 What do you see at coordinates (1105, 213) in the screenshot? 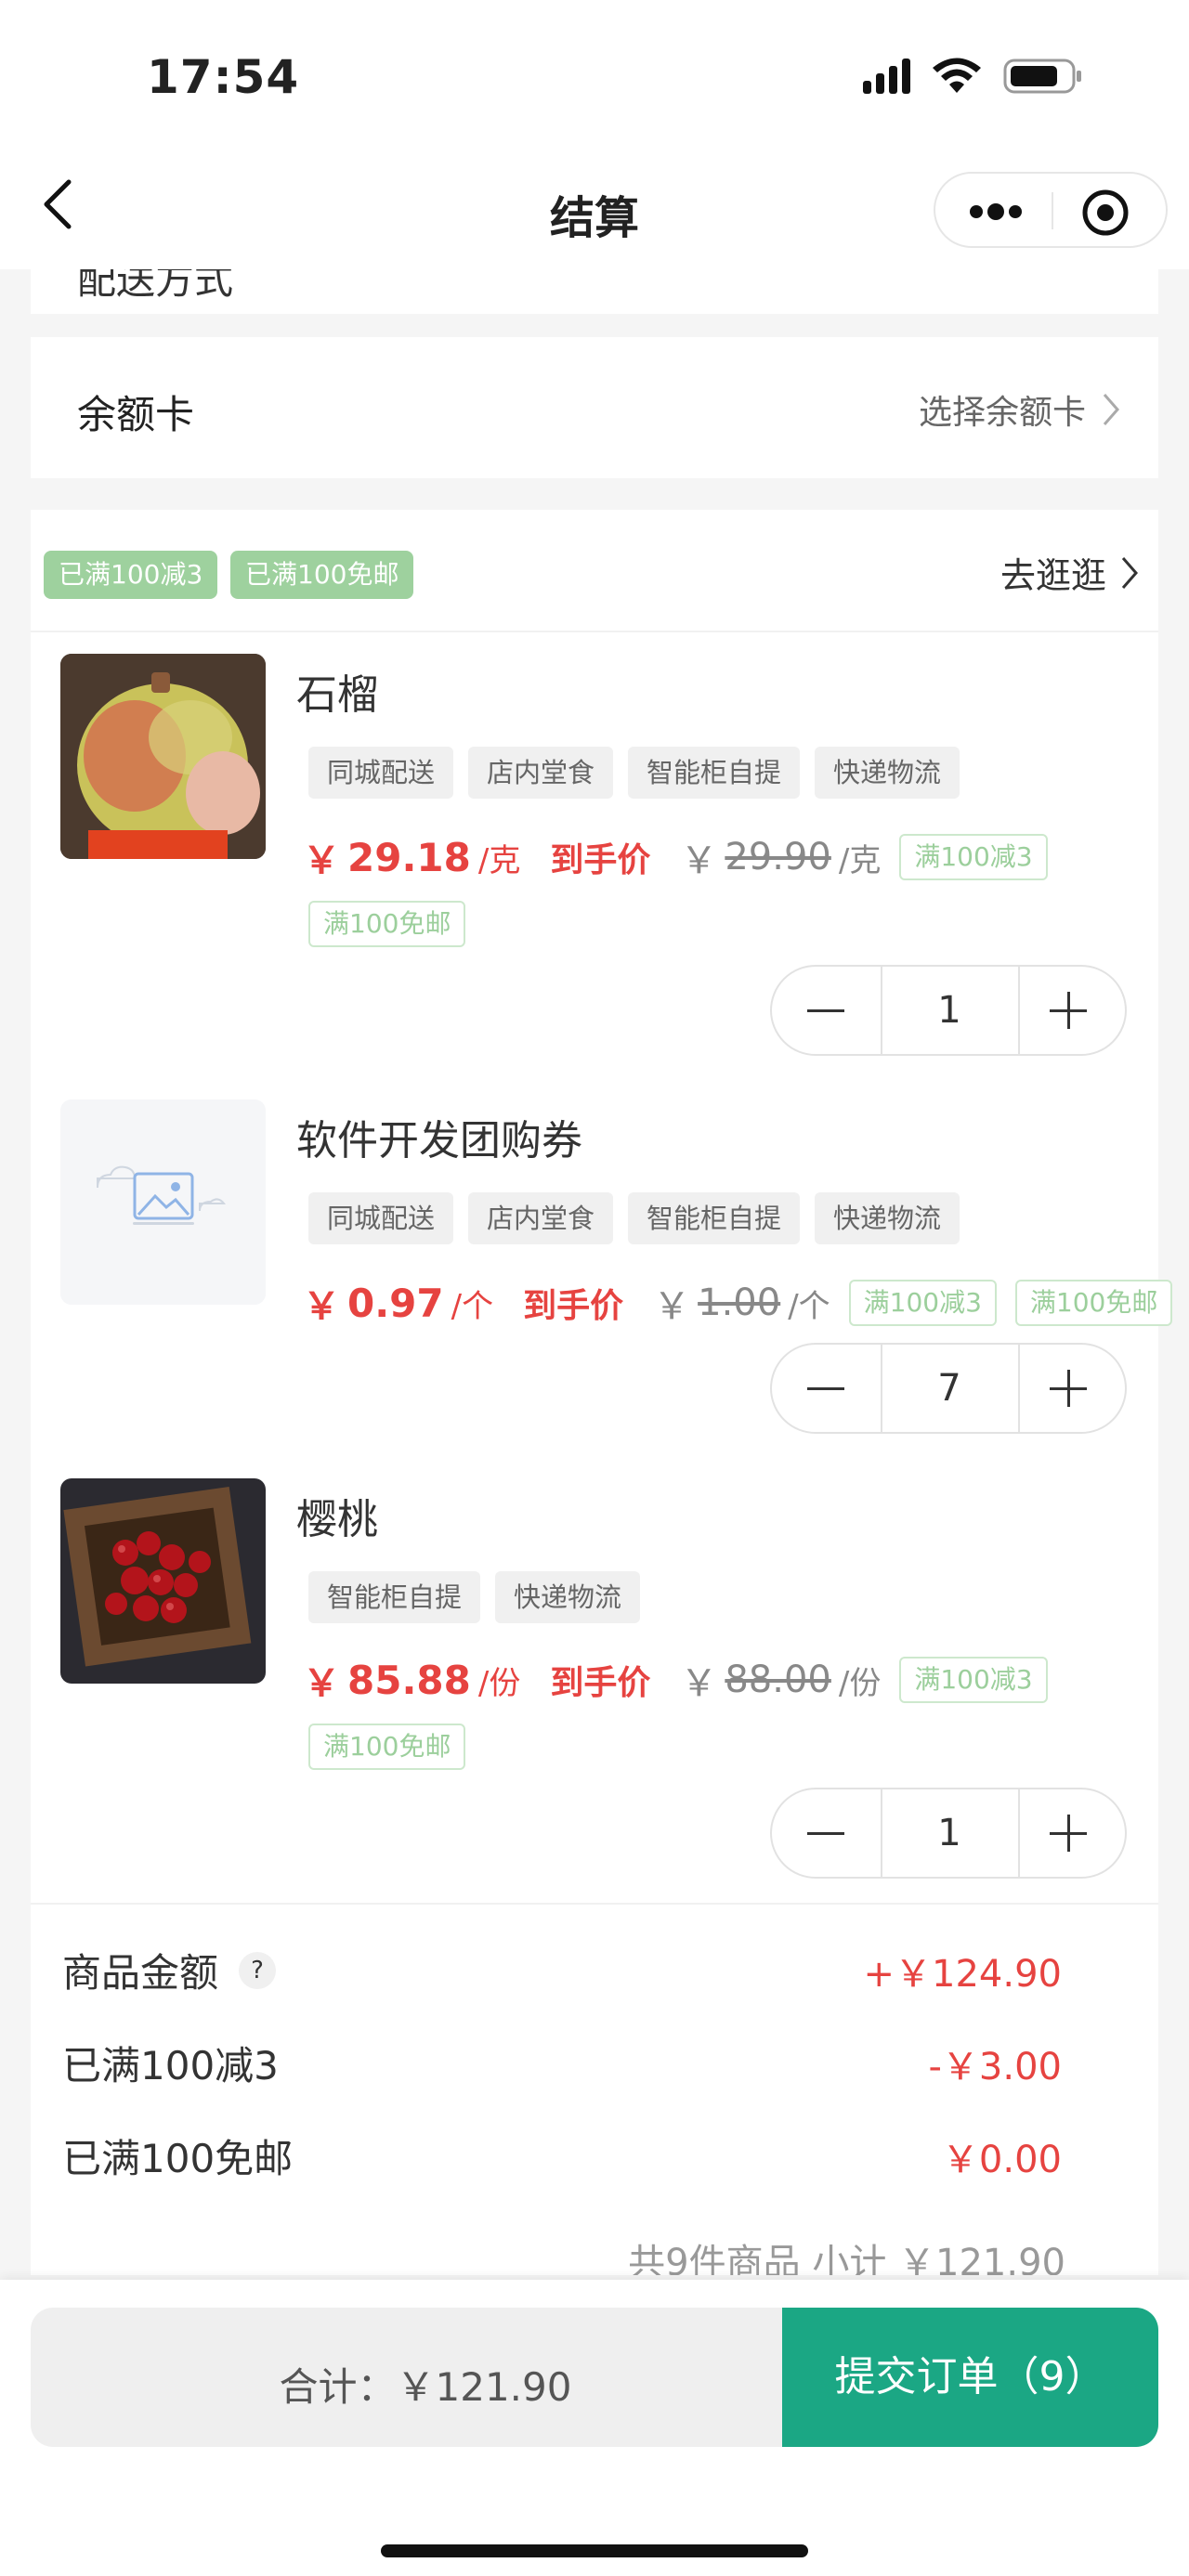
I see `target-icon` at bounding box center [1105, 213].